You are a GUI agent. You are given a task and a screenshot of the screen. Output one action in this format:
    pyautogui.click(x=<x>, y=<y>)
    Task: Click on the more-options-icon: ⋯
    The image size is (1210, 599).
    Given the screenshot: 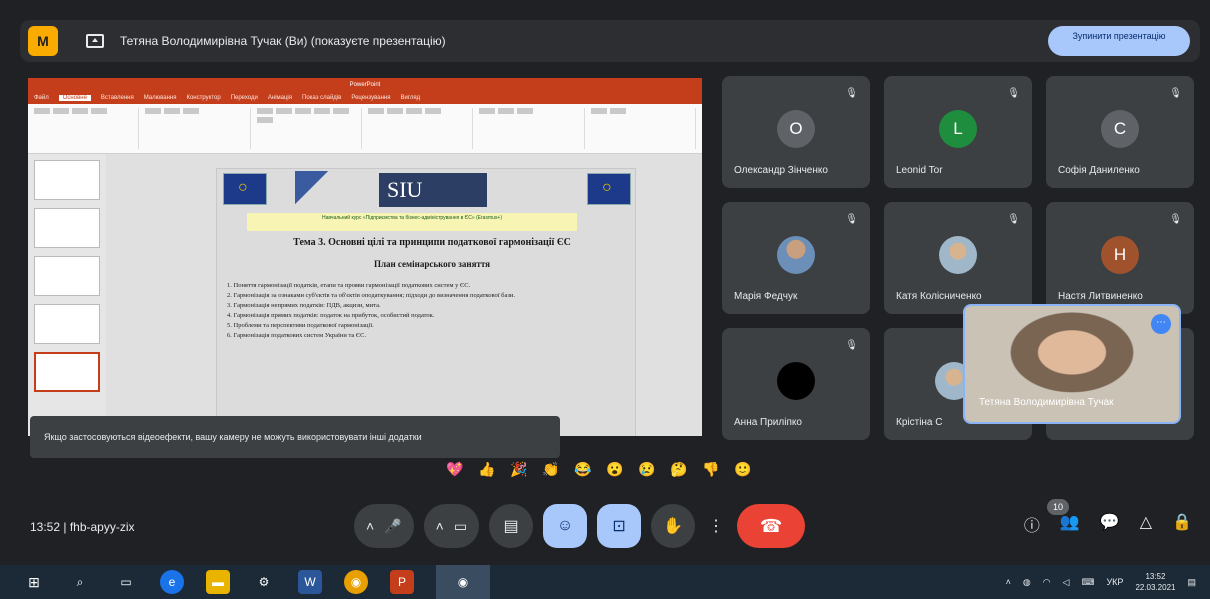 What is the action you would take?
    pyautogui.click(x=1161, y=324)
    